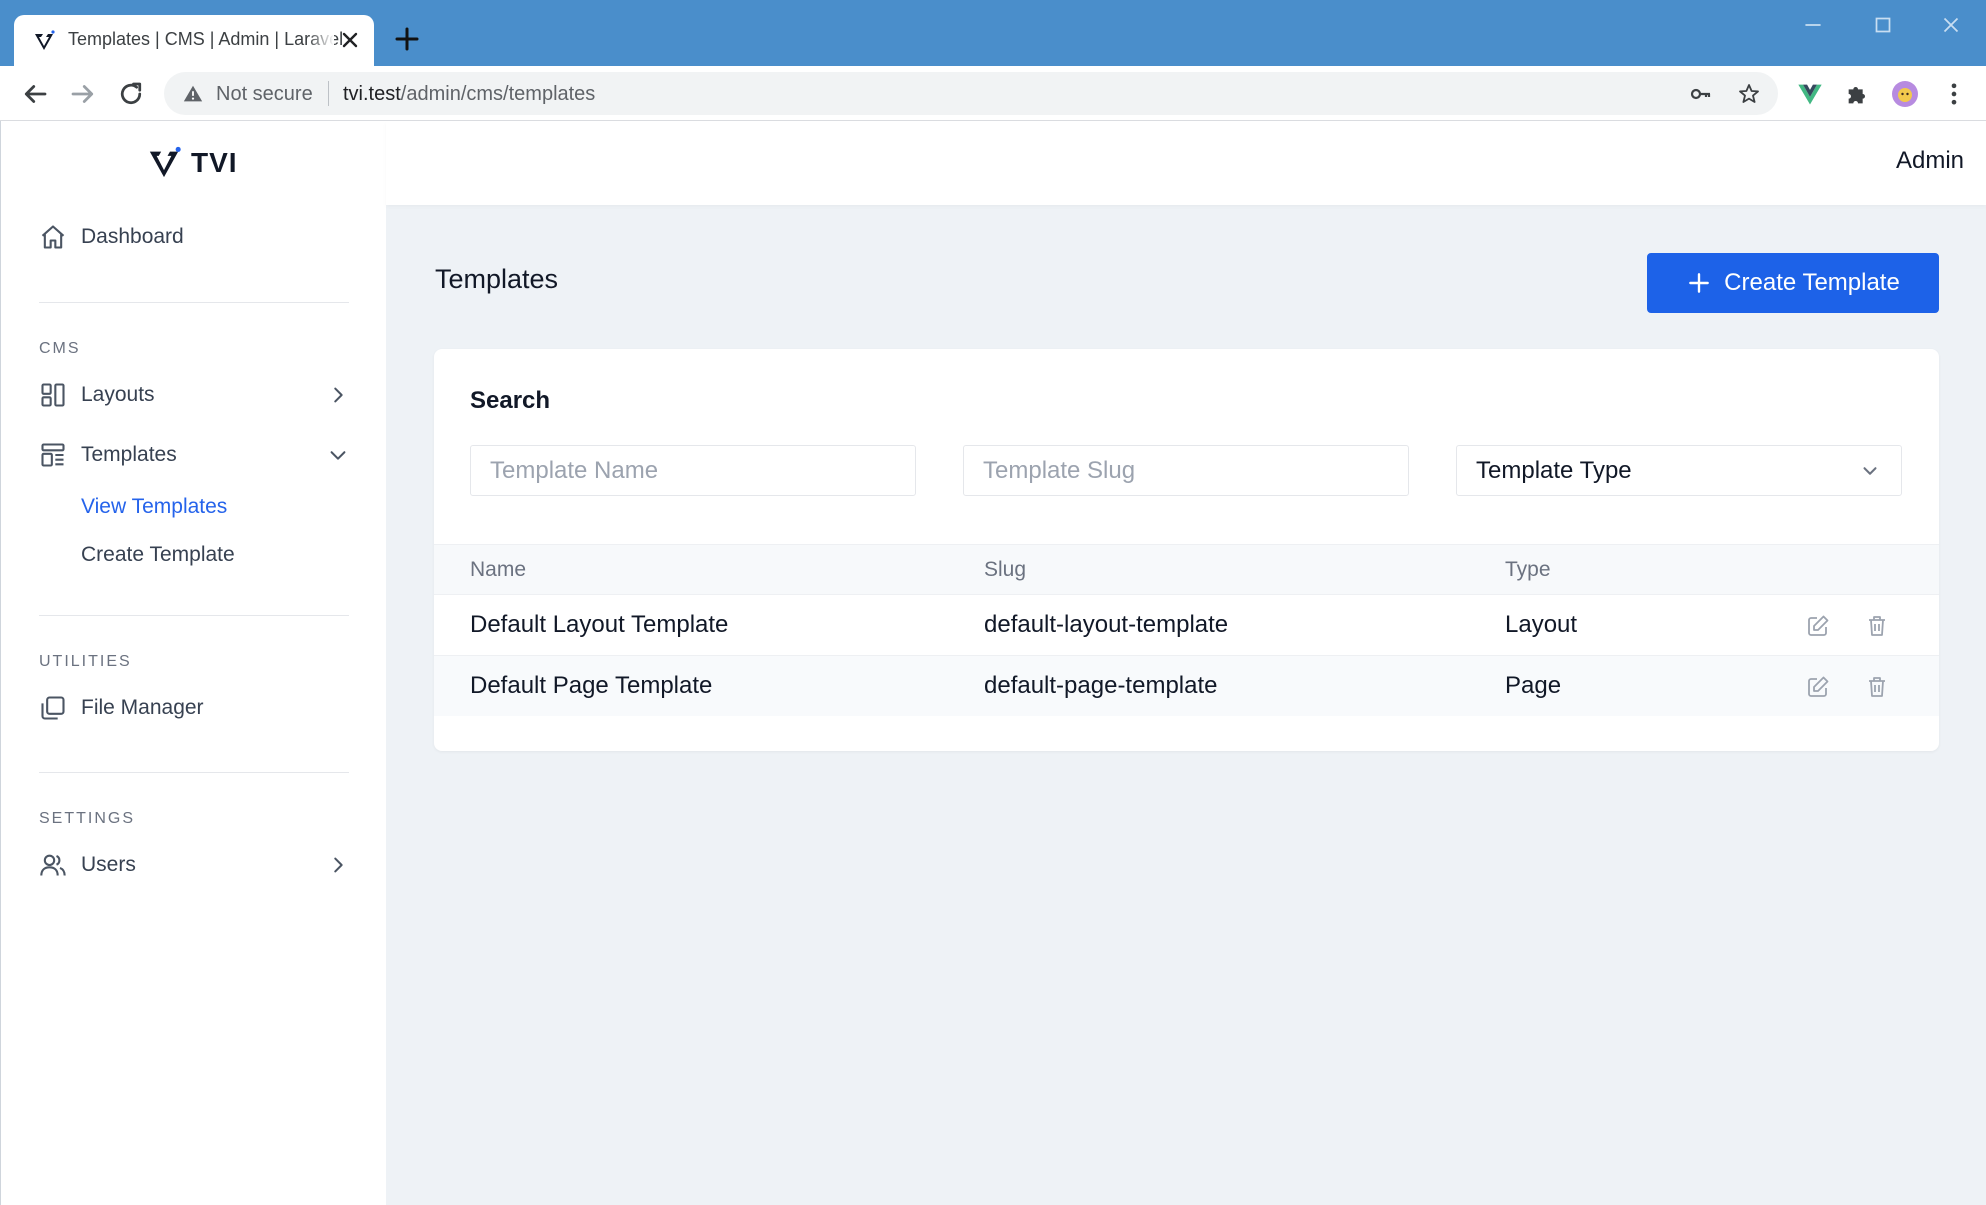 Image resolution: width=1986 pixels, height=1205 pixels. I want to click on url-path: /admin/cms/templates, so click(498, 94).